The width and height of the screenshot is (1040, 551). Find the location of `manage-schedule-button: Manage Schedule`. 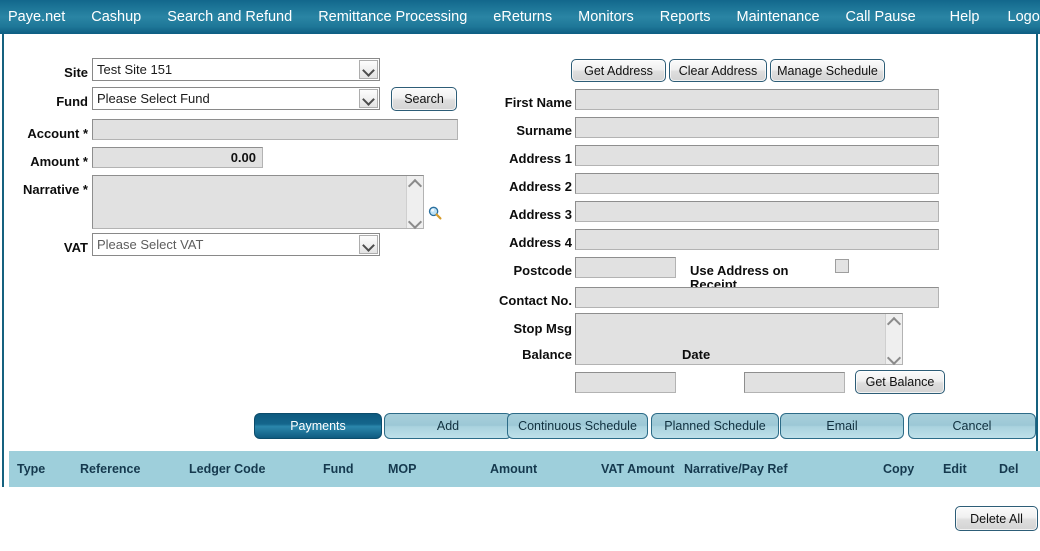

manage-schedule-button: Manage Schedule is located at coordinates (827, 70).